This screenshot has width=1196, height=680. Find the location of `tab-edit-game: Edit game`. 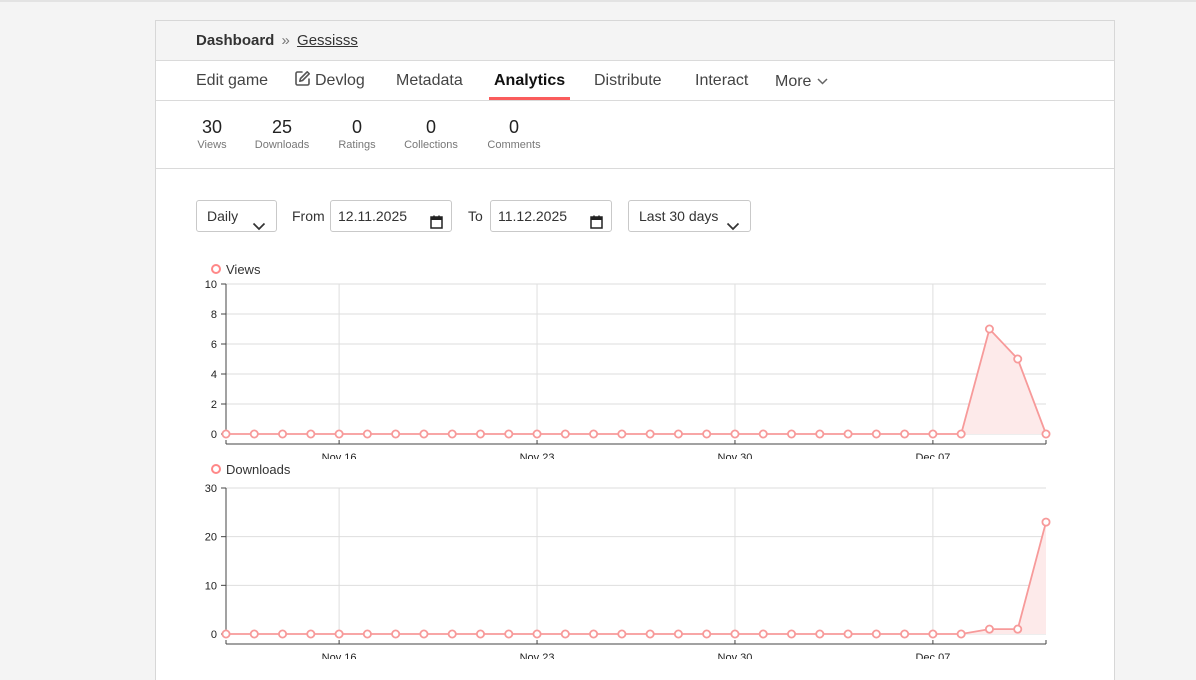

tab-edit-game: Edit game is located at coordinates (232, 81).